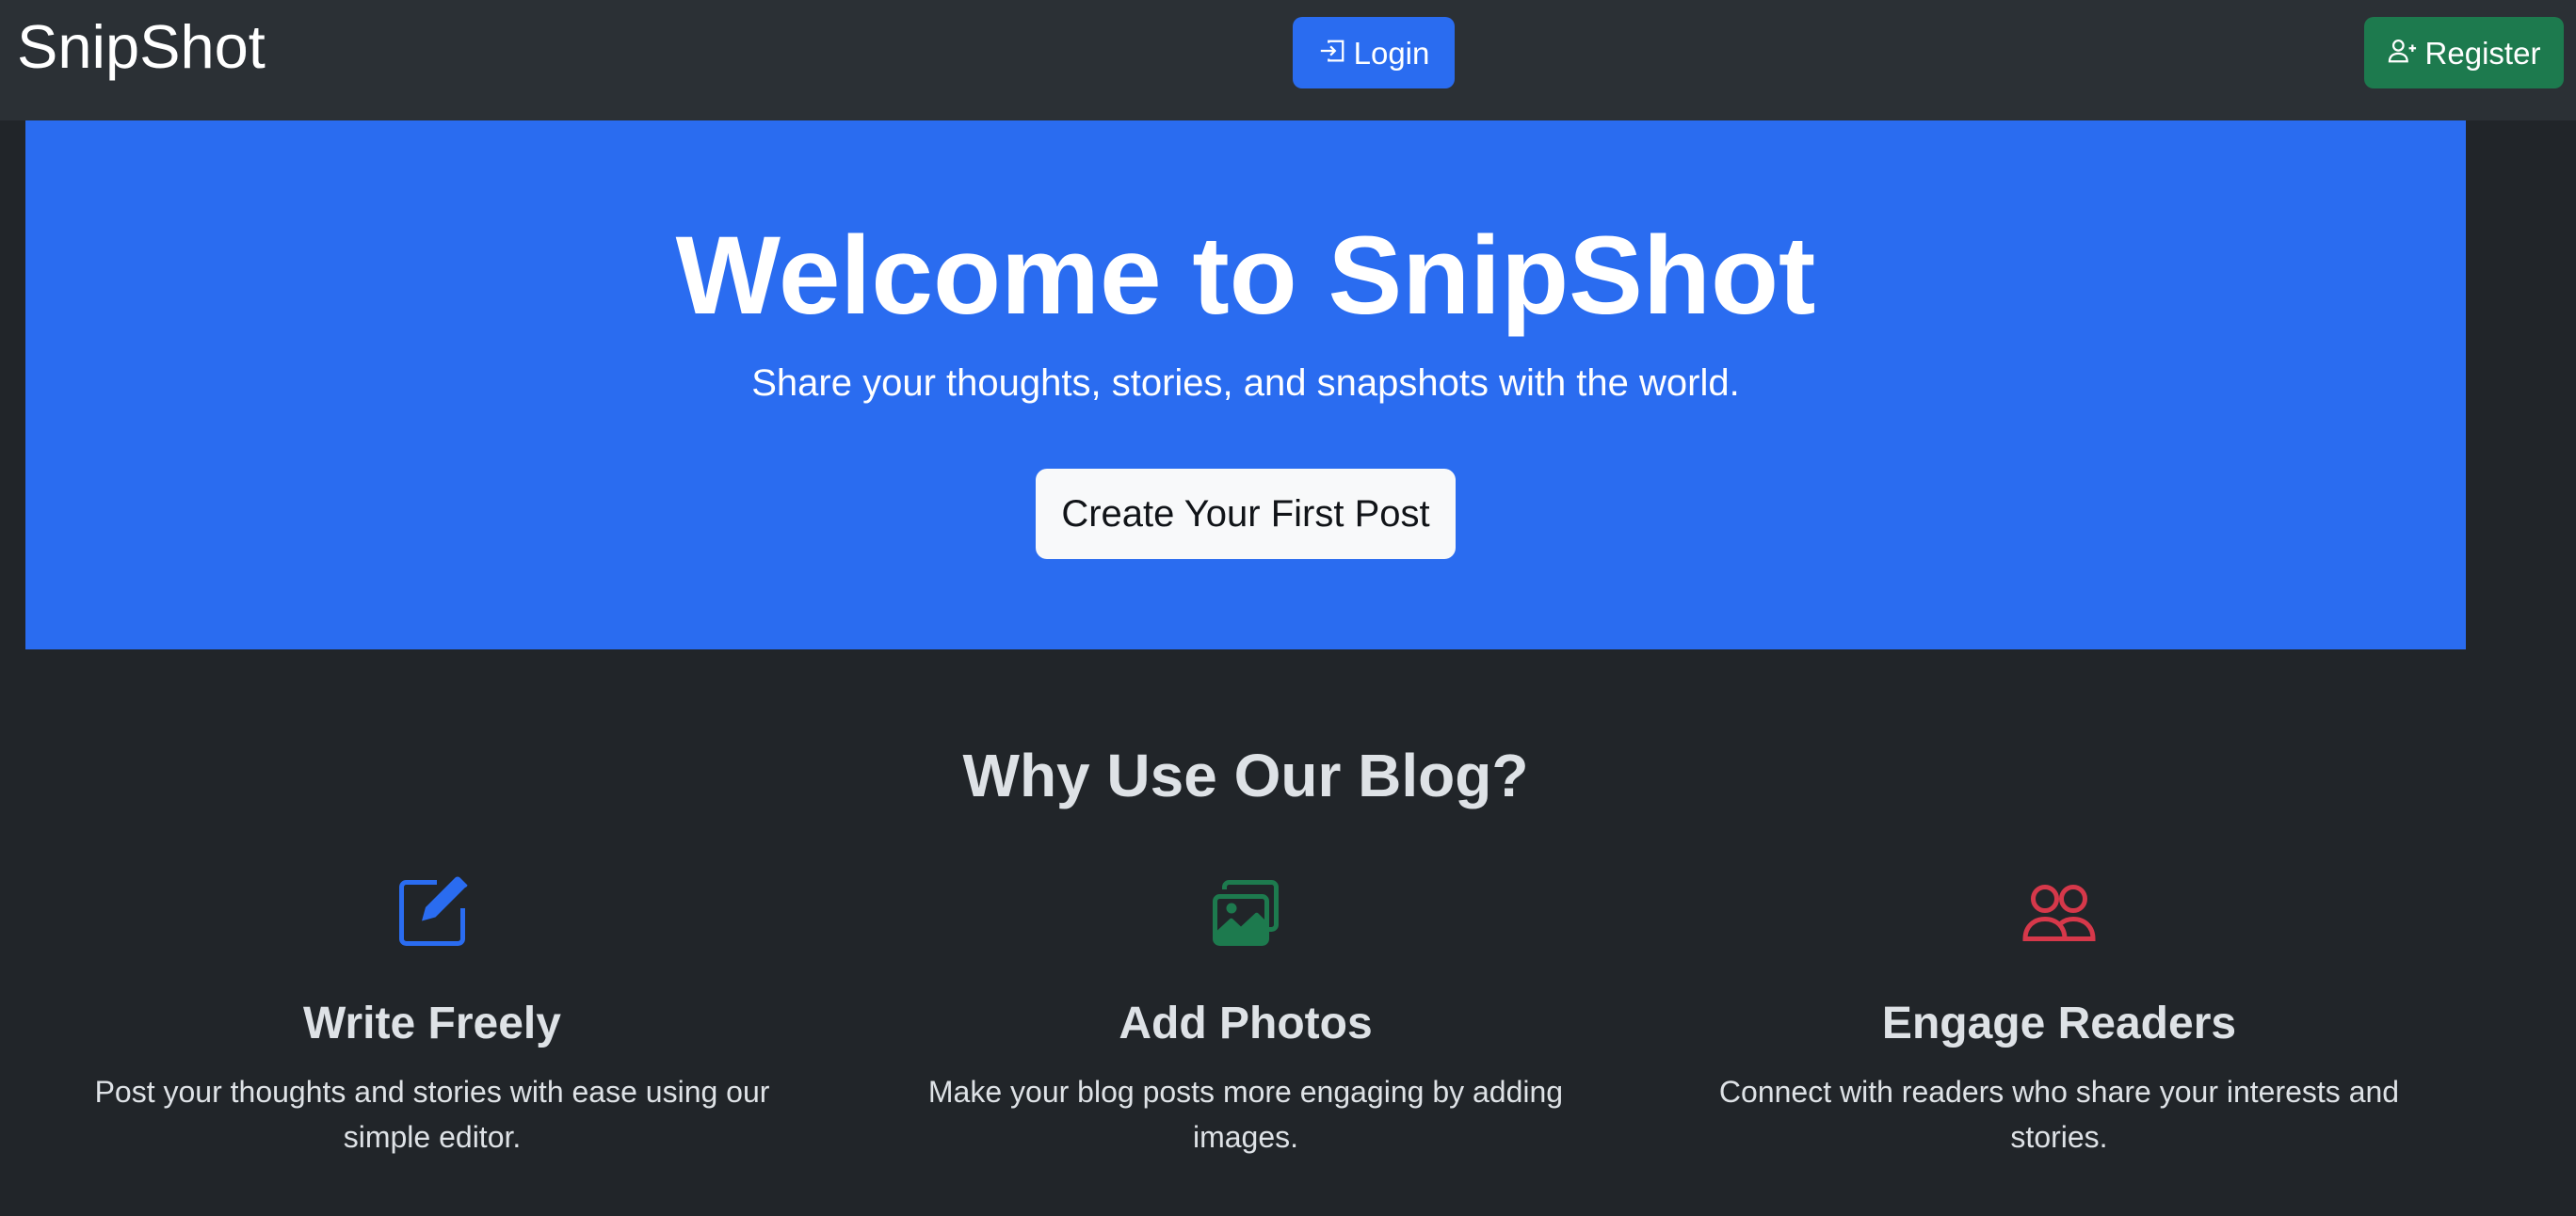 The width and height of the screenshot is (2576, 1216). Describe the element at coordinates (2482, 53) in the screenshot. I see `register-label: Register` at that location.